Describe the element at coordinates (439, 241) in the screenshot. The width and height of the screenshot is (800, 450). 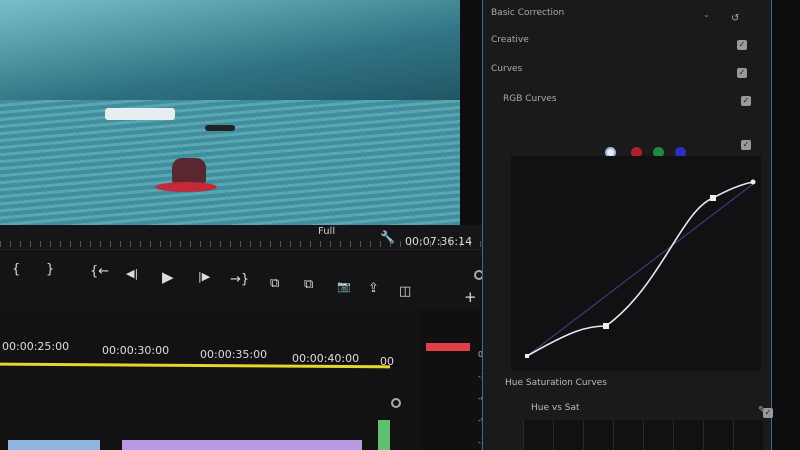
I see `playhead-timecode: 00:07:36:14` at that location.